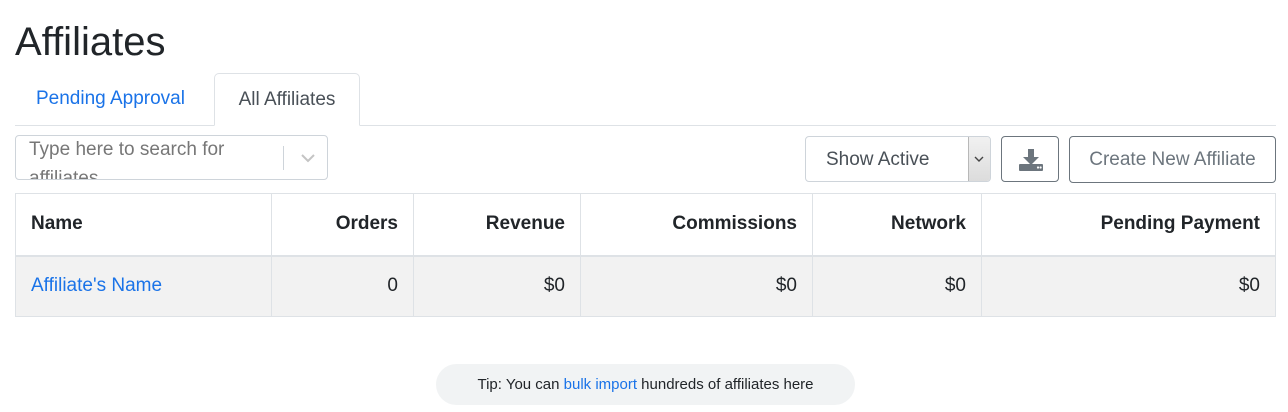 The height and width of the screenshot is (412, 1288). What do you see at coordinates (96, 285) in the screenshot?
I see `affiliate-name-link: Affiliate's Name` at bounding box center [96, 285].